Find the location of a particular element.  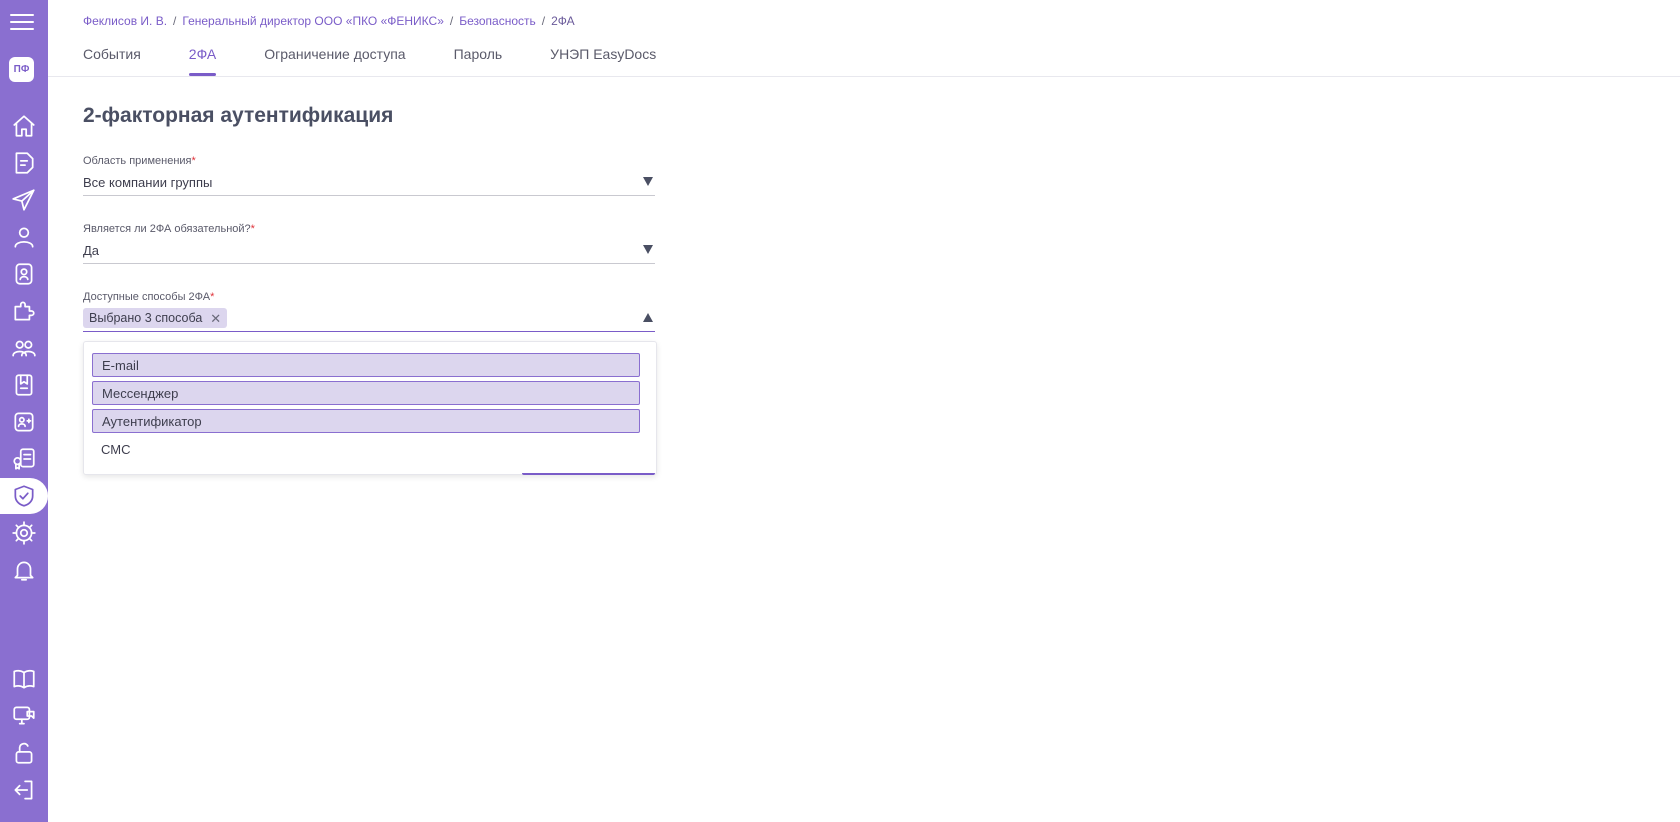

gear-icon is located at coordinates (24, 533).